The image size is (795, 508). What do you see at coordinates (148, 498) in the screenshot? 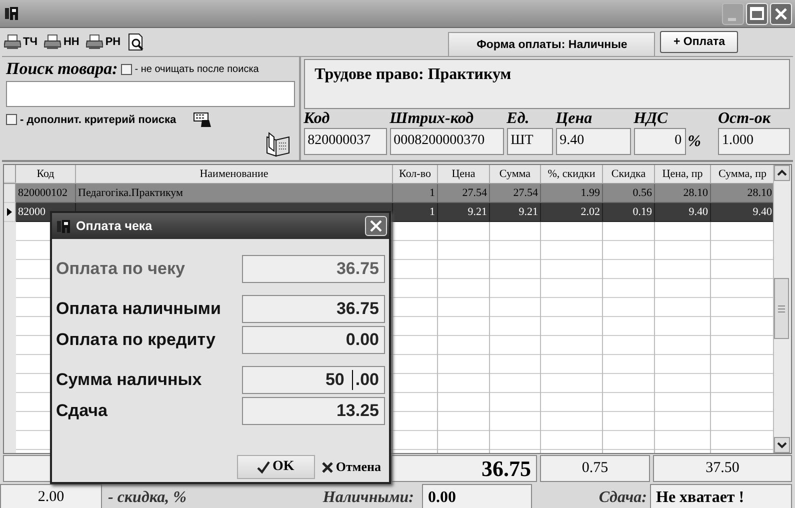
I see `discount-label: - скидка, %` at bounding box center [148, 498].